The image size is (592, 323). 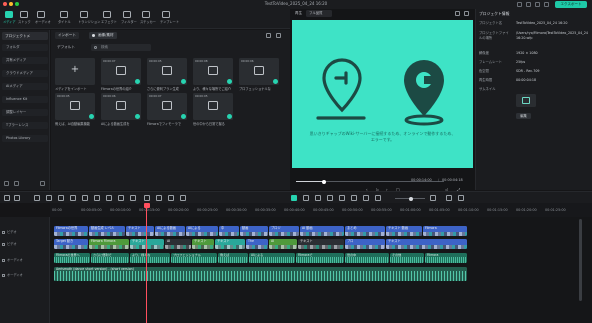 What do you see at coordinates (449, 198) in the screenshot?
I see `grid-view-icon` at bounding box center [449, 198].